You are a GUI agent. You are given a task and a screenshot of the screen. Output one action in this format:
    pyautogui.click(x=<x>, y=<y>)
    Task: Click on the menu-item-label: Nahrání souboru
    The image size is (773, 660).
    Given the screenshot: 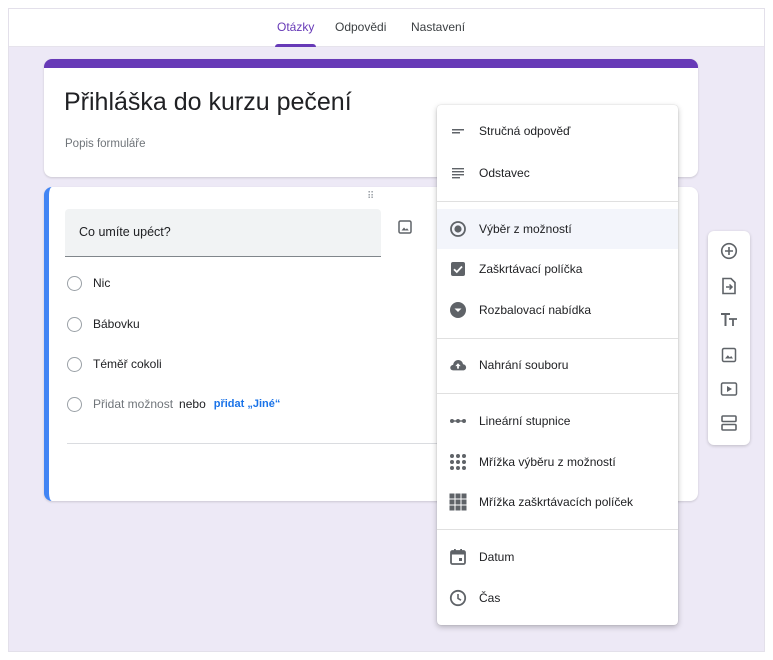 What is the action you would take?
    pyautogui.click(x=524, y=365)
    